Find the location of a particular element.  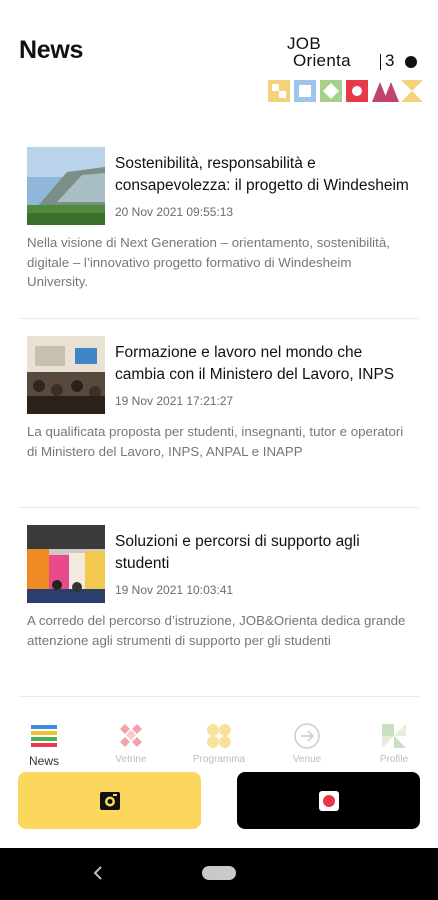

record-button is located at coordinates (328, 800).